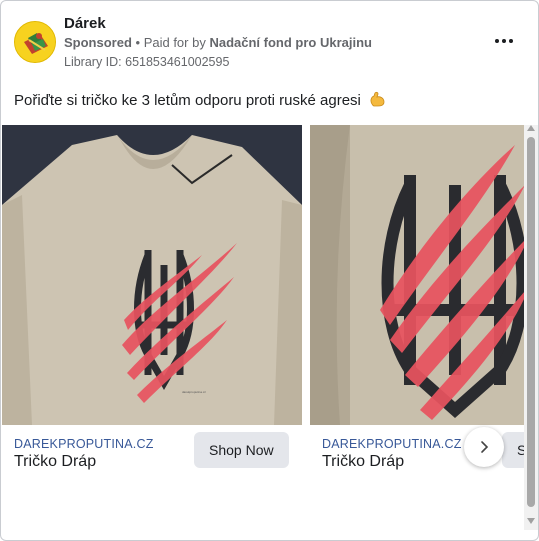 This screenshot has width=539, height=541. Describe the element at coordinates (290, 42) in the screenshot. I see `funder-name: Nadační fond pro Ukrajinu` at that location.